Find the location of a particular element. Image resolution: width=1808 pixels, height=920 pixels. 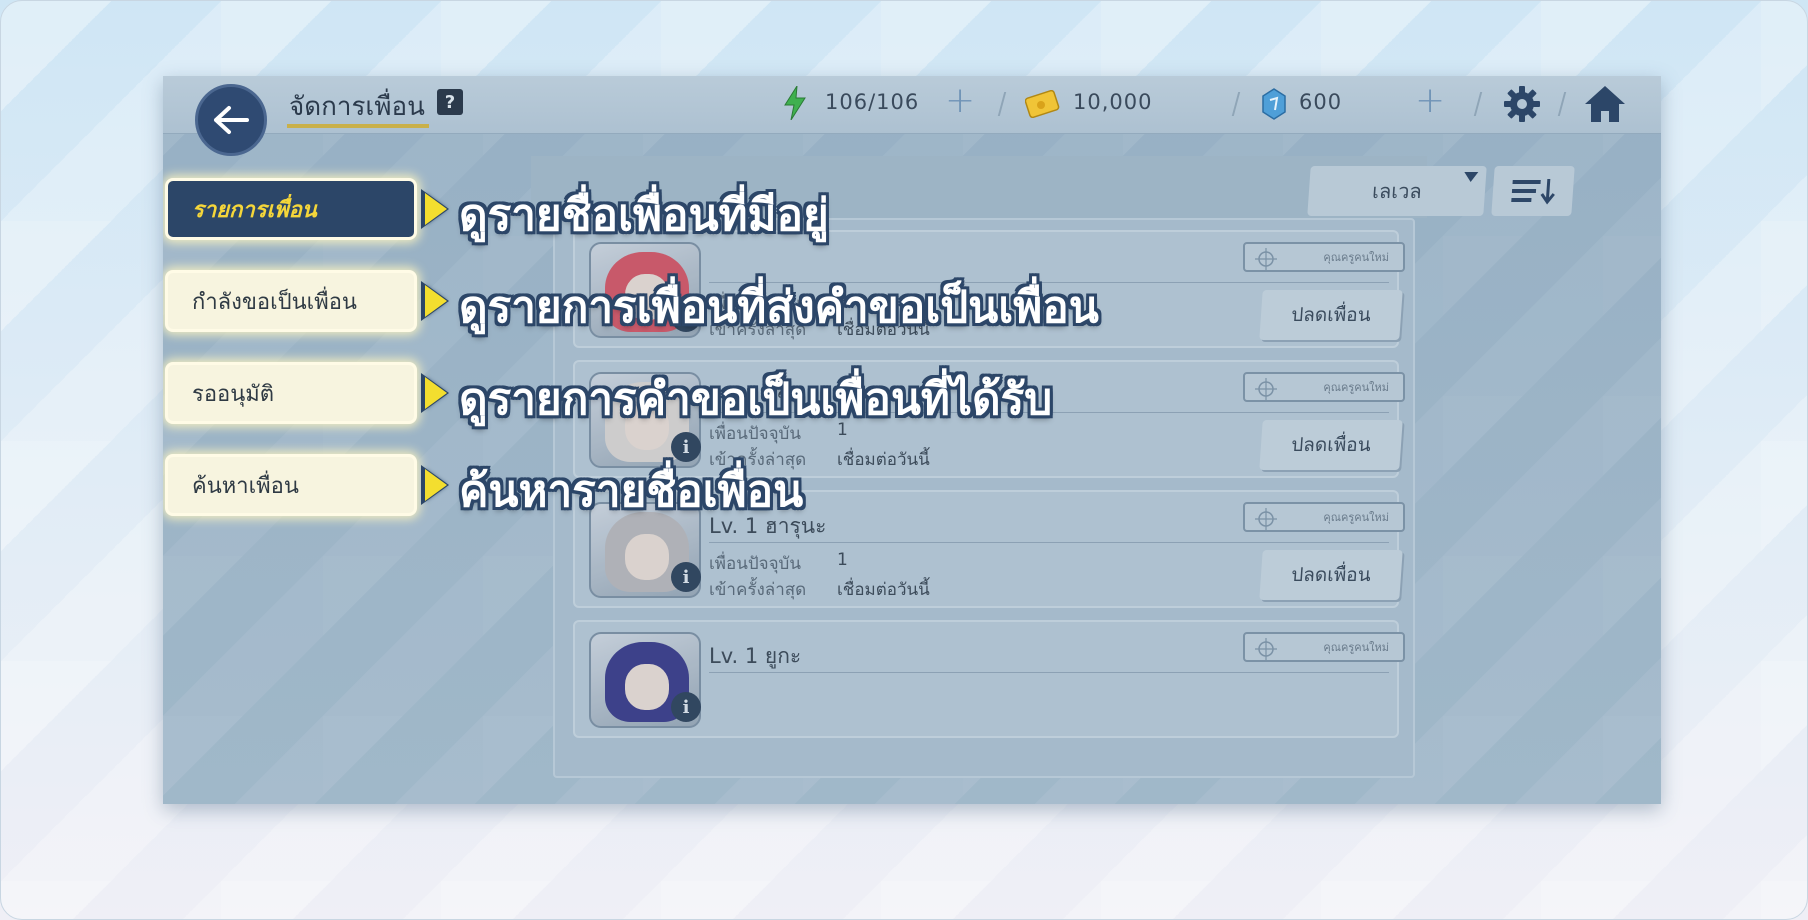

help-icon: ? is located at coordinates (450, 102).